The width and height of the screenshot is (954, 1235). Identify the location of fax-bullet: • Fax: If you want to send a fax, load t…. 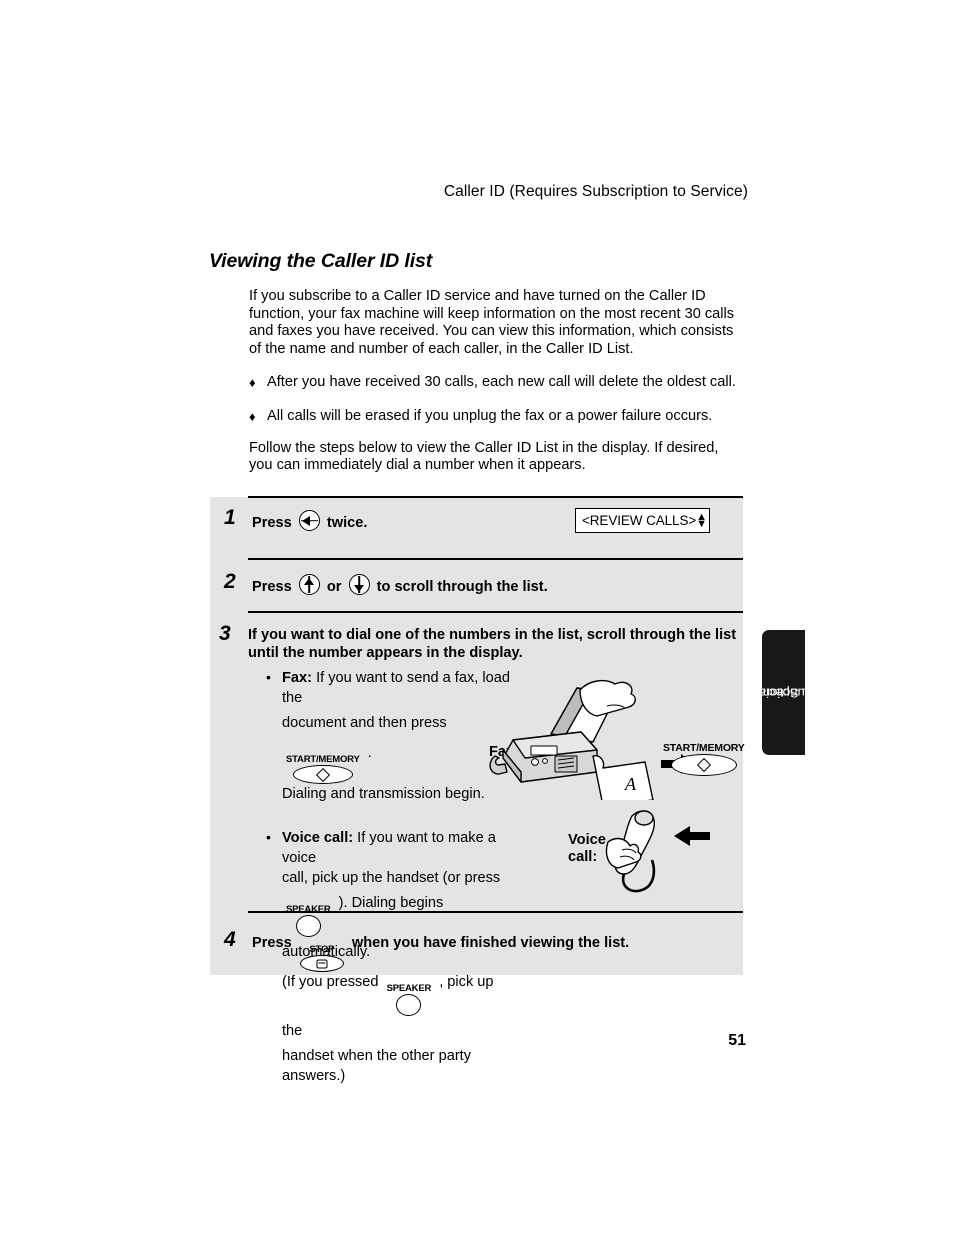
(391, 736).